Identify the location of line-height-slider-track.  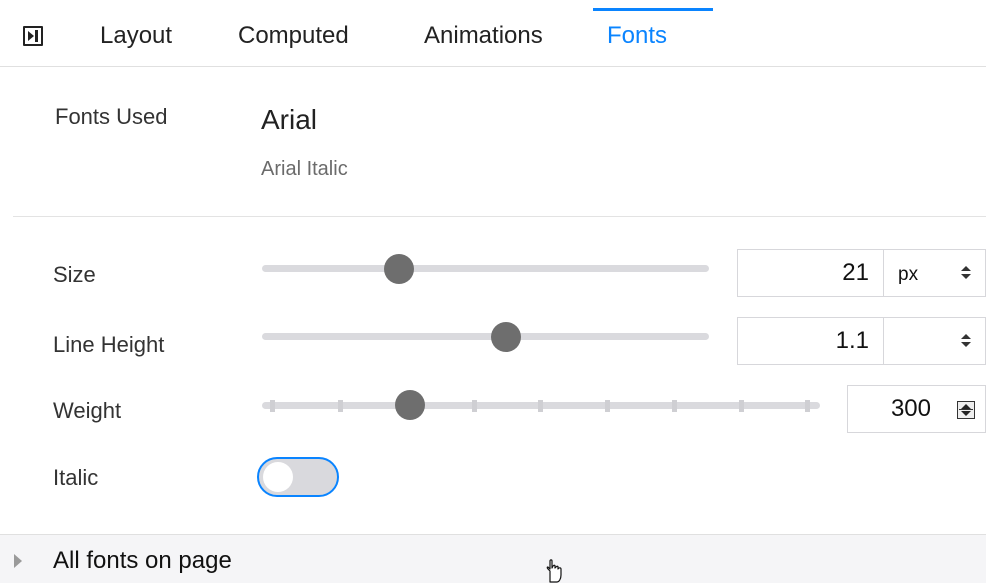
(485, 336).